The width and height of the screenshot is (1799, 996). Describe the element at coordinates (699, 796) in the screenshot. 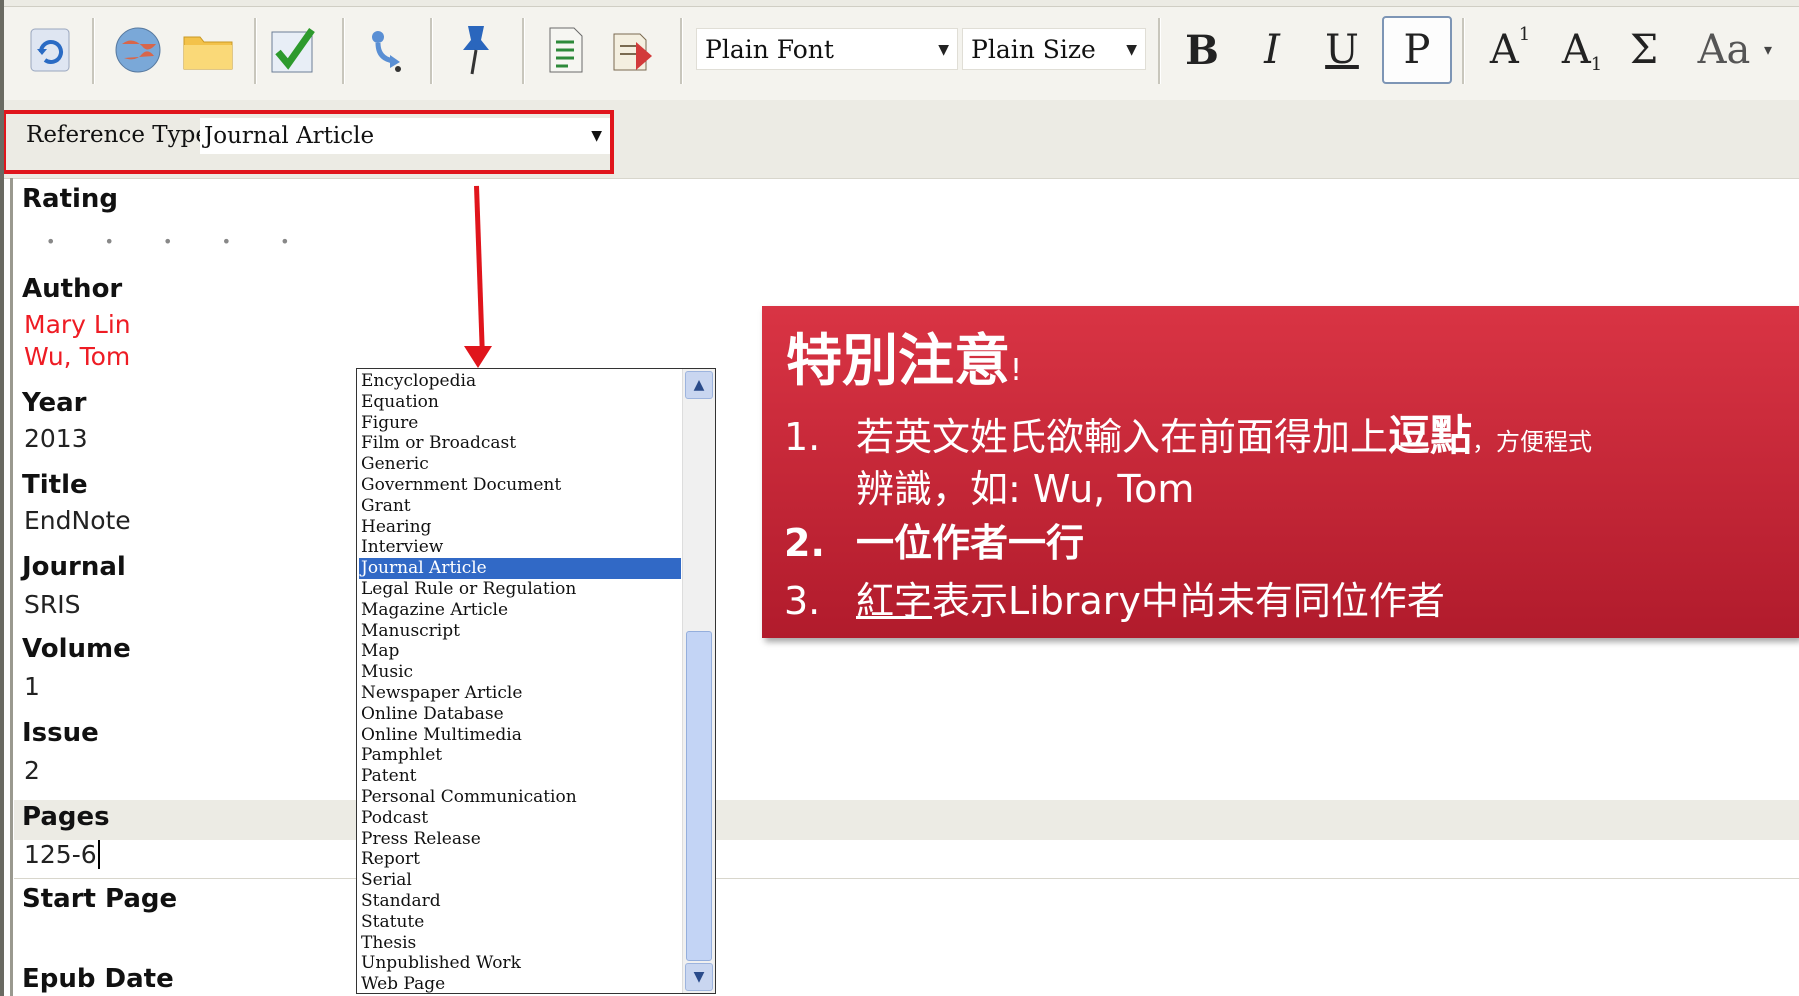

I see `scroll-thumb` at that location.